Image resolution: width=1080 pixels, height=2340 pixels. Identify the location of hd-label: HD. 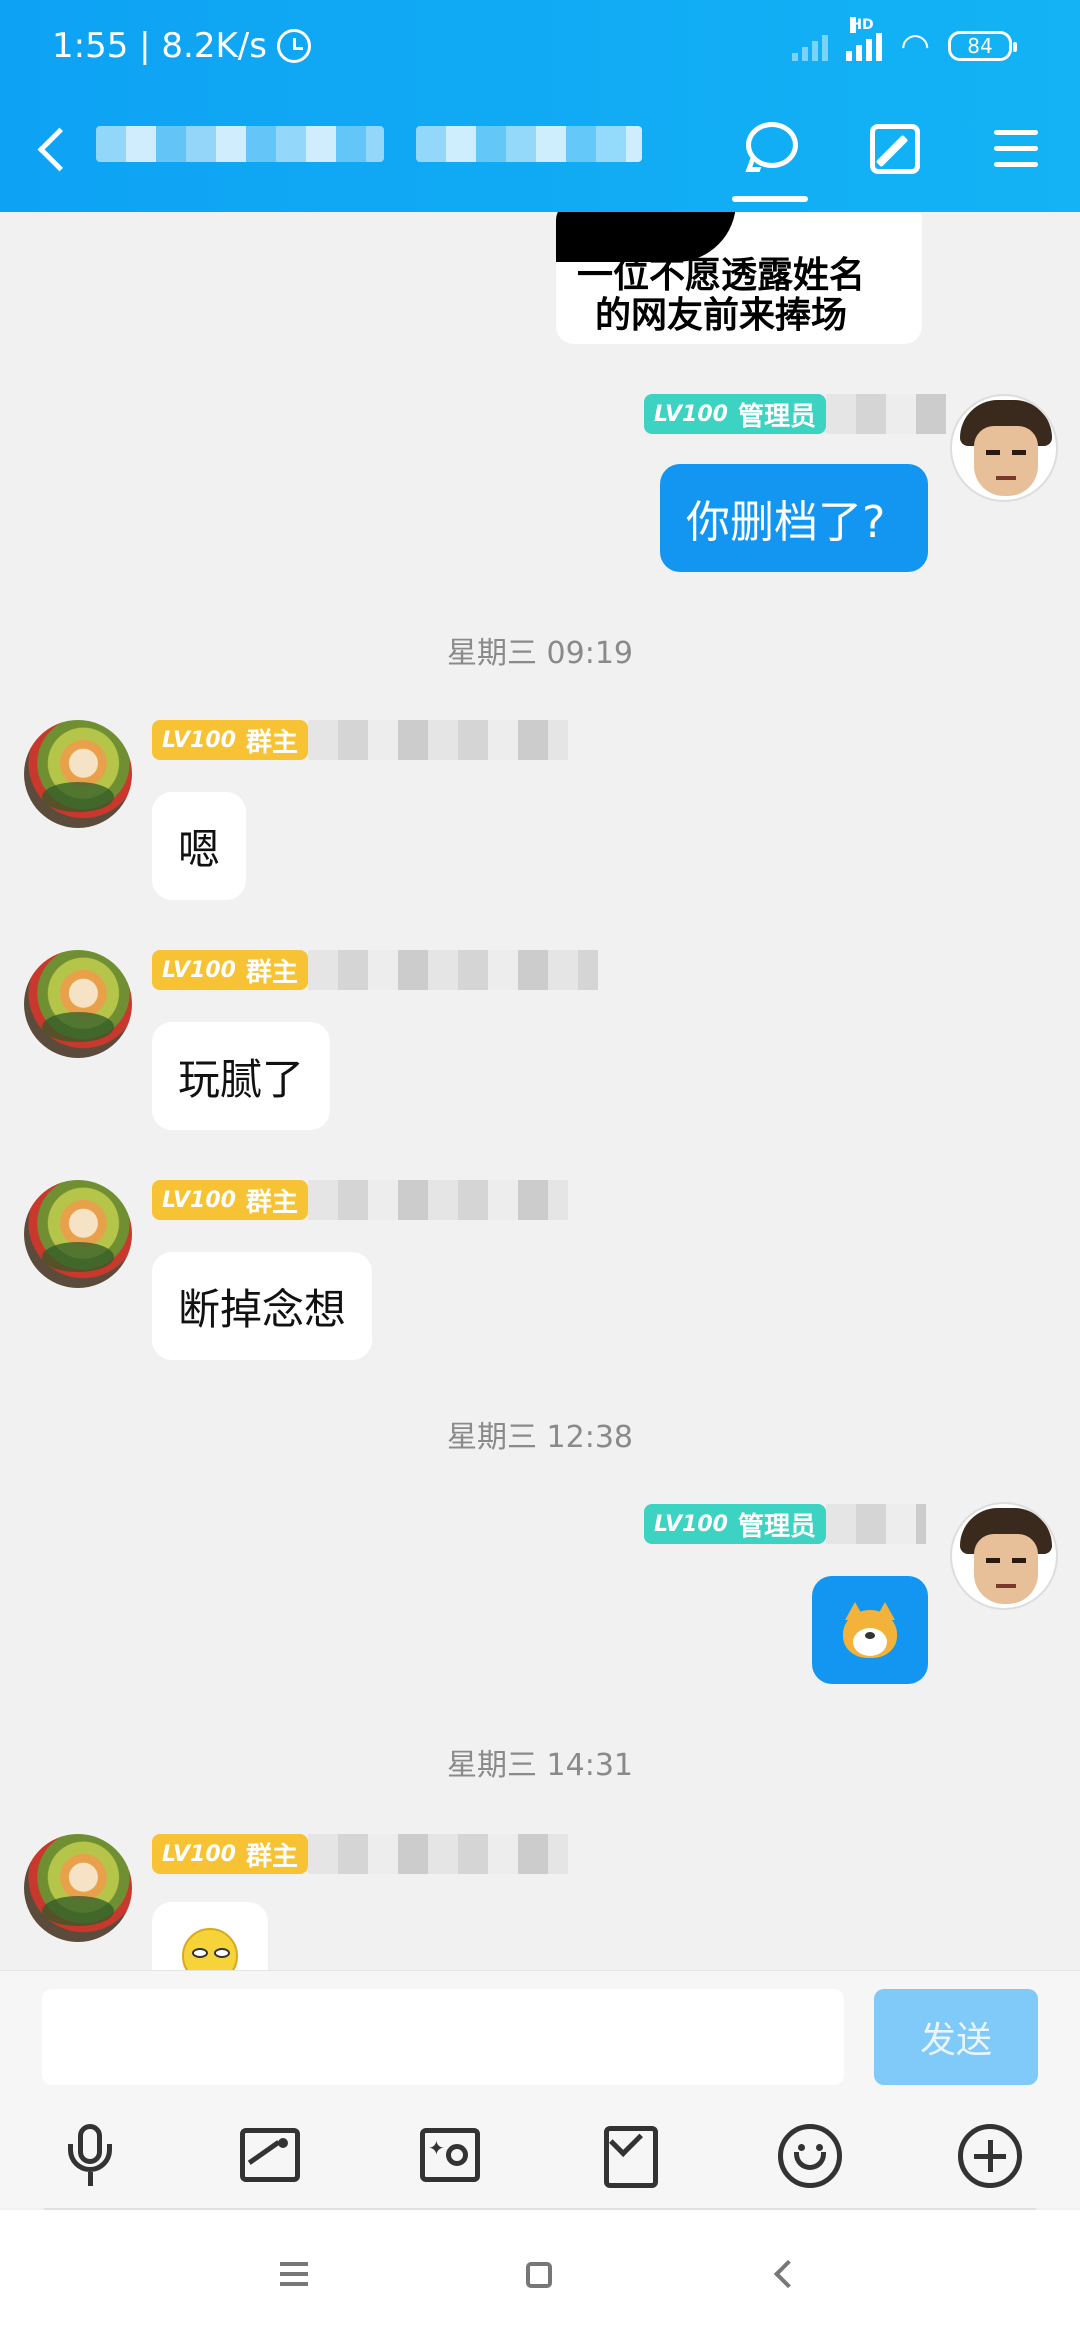
(862, 25).